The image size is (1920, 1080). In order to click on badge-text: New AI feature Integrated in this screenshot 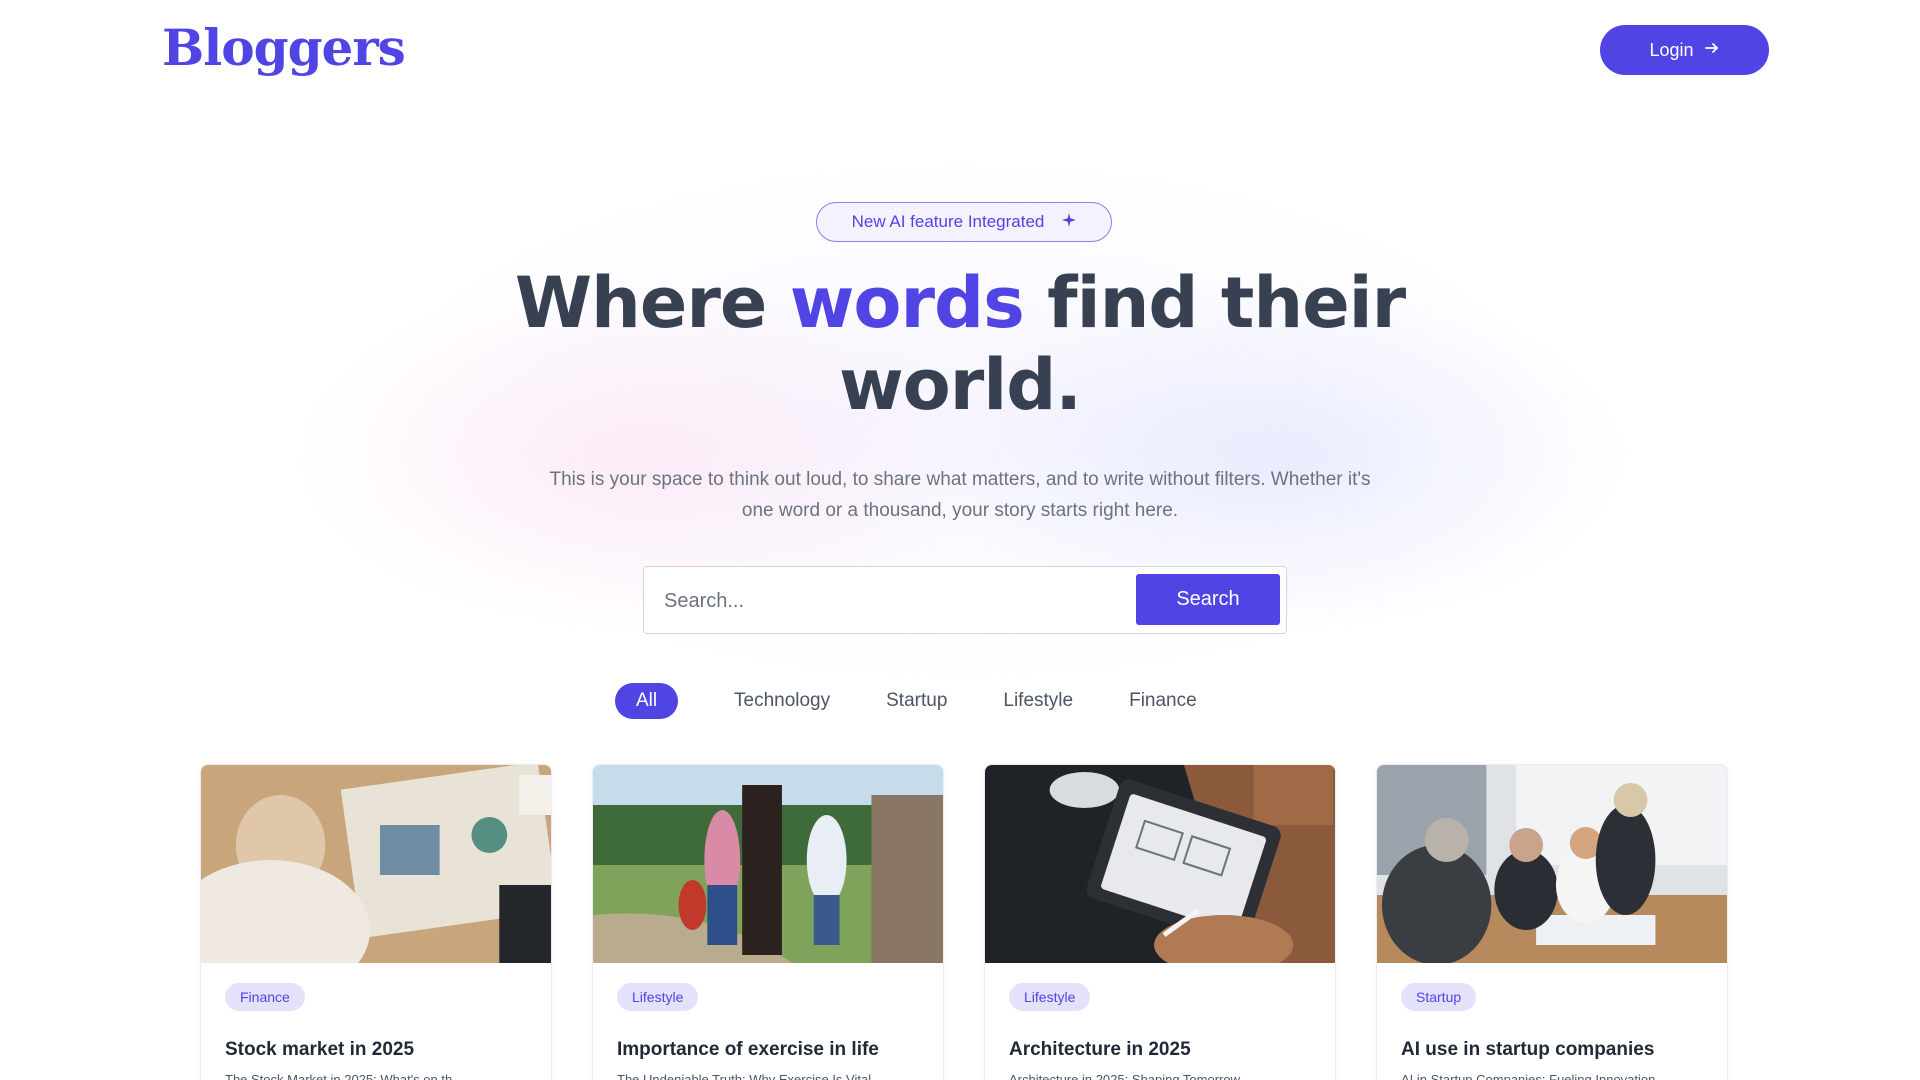, I will do `click(948, 221)`.